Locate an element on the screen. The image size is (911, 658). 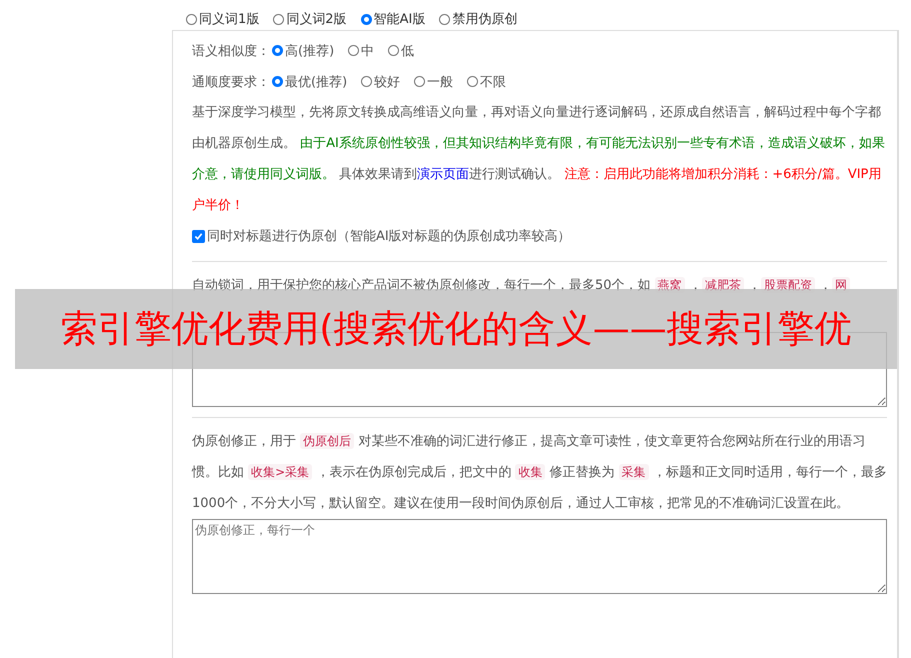
radio-label: 不限 is located at coordinates (493, 82).